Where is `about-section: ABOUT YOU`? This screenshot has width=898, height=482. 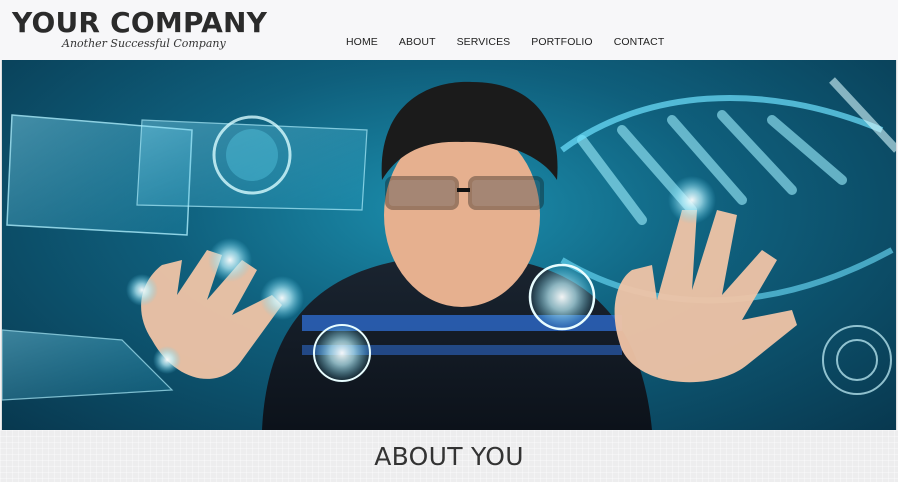
about-section: ABOUT YOU is located at coordinates (449, 456).